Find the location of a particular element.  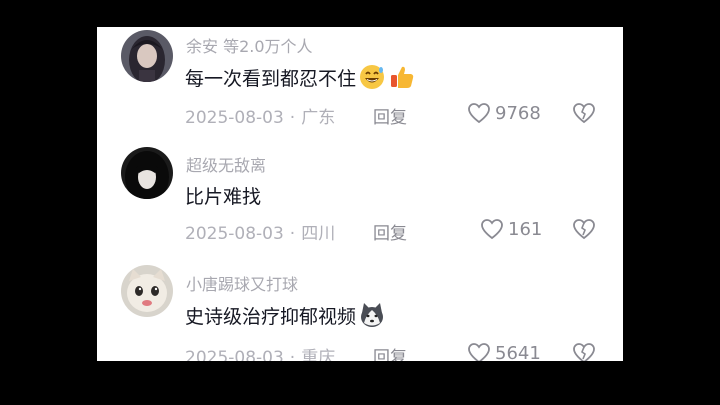

comment-location: 广东 is located at coordinates (318, 118).